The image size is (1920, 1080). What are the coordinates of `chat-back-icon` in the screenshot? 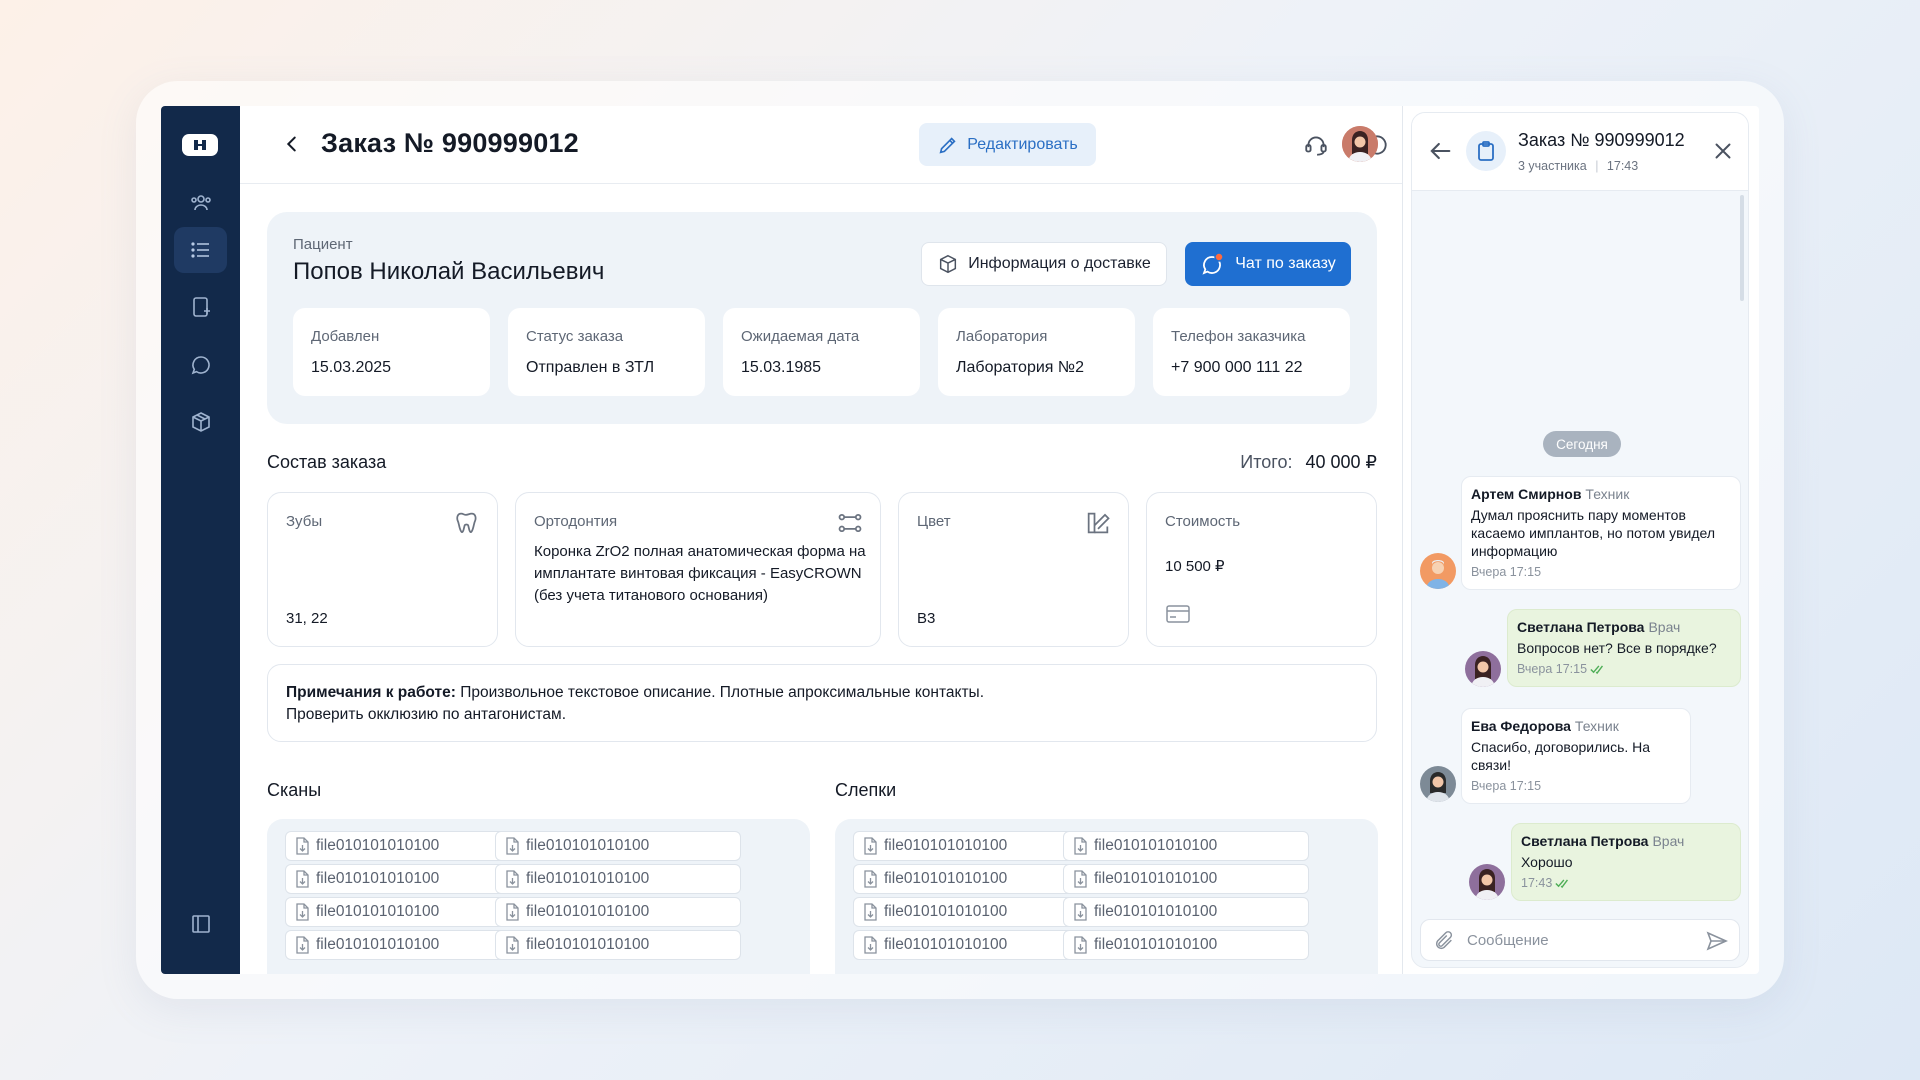 It's located at (1440, 151).